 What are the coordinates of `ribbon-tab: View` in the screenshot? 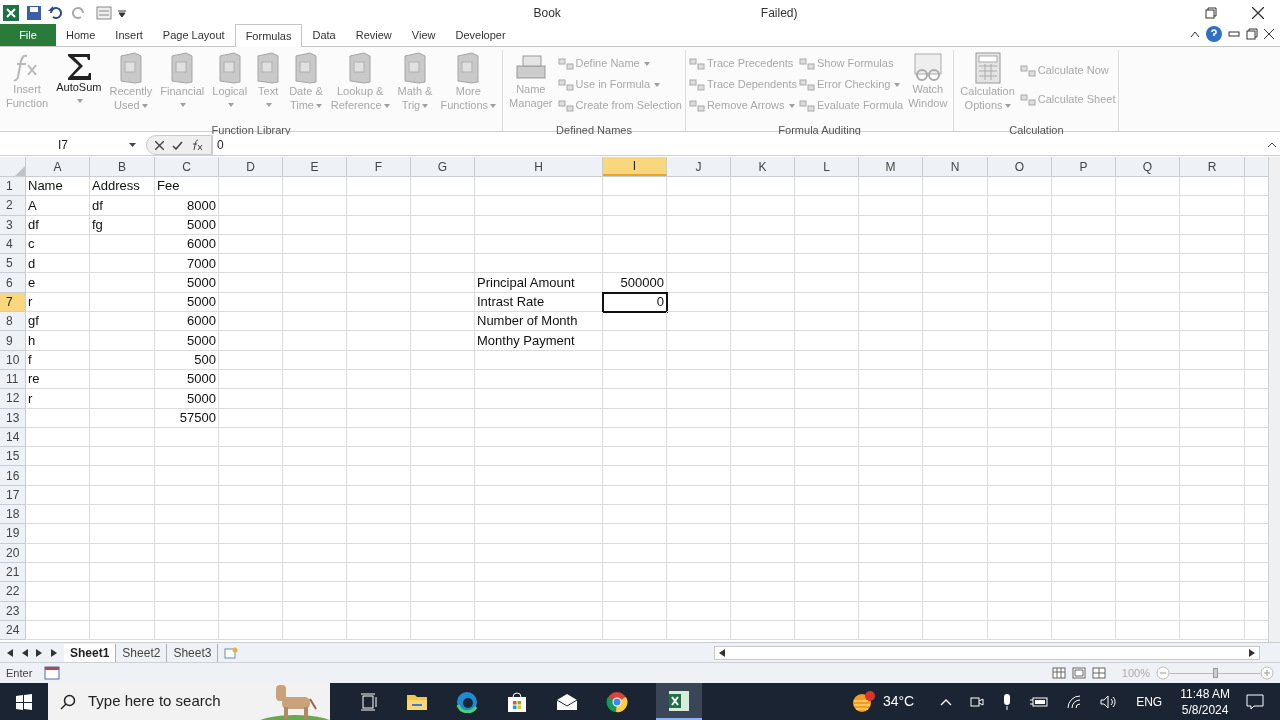 It's located at (423, 35).